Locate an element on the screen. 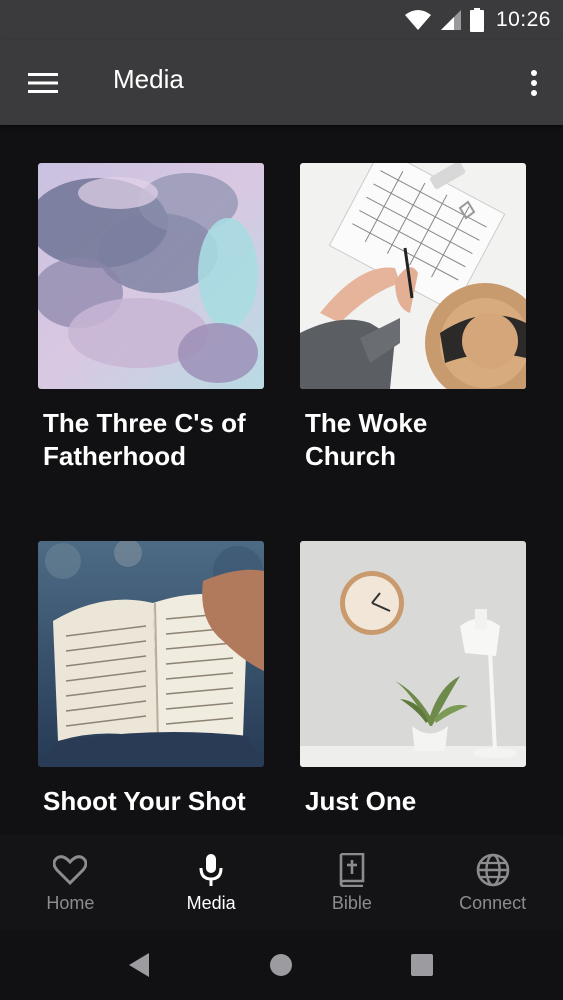 This screenshot has height=1000, width=563. system-recents-button is located at coordinates (422, 965).